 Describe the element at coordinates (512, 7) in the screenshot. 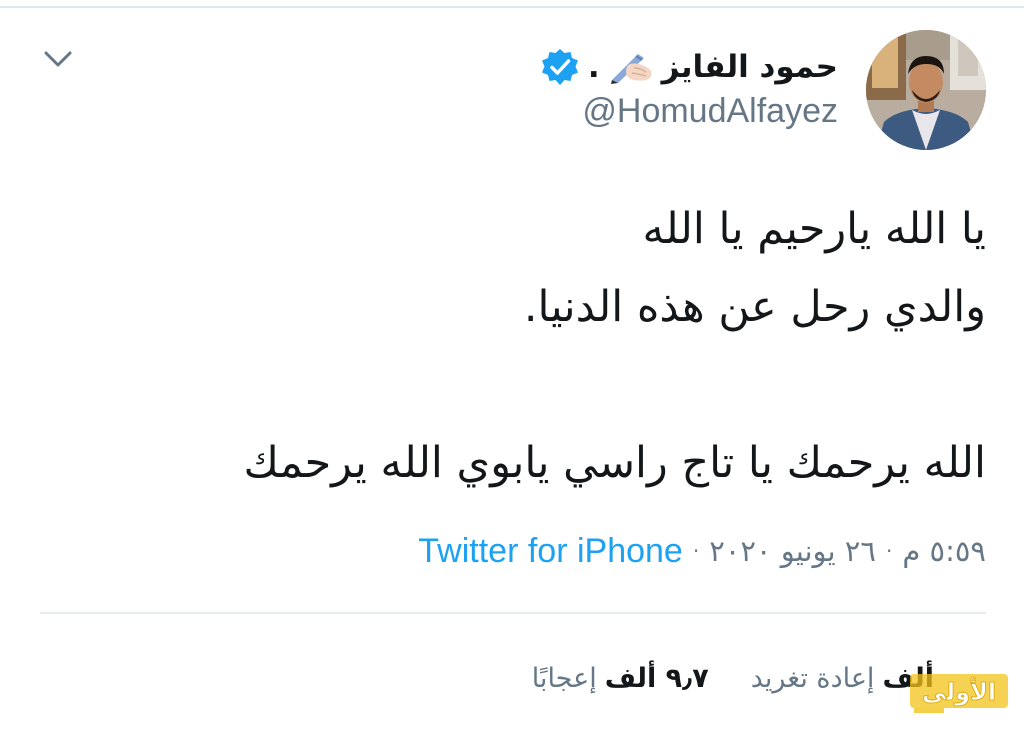

I see `top-divider` at that location.